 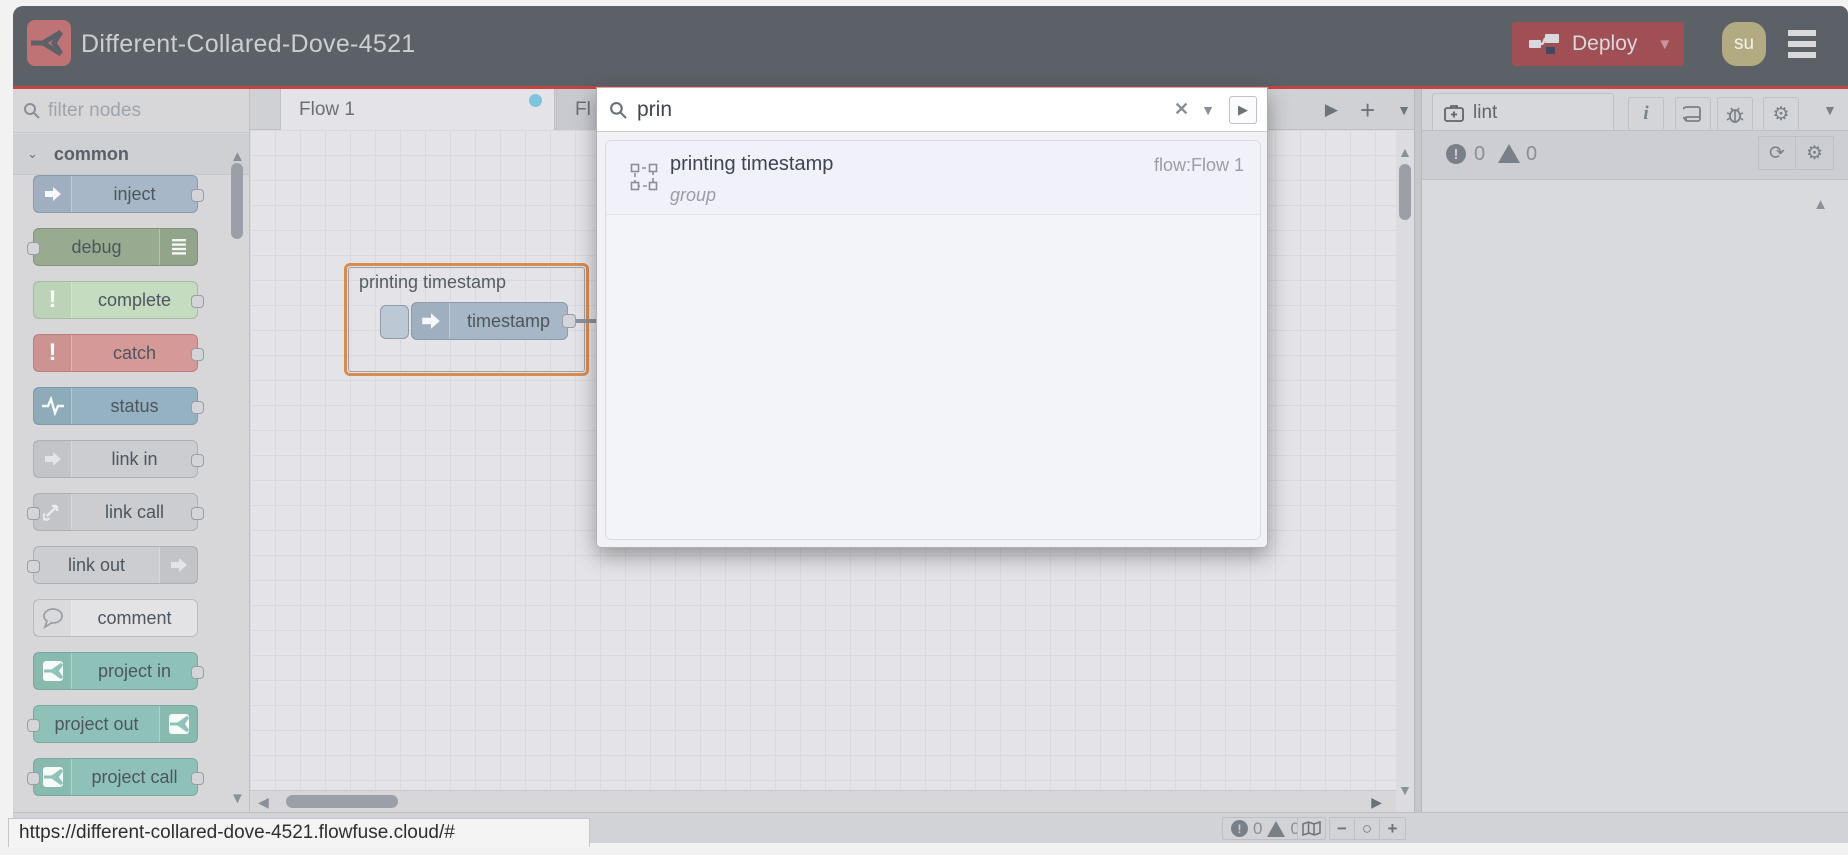 I want to click on zoom-controls: − ○ +, so click(x=1367, y=828).